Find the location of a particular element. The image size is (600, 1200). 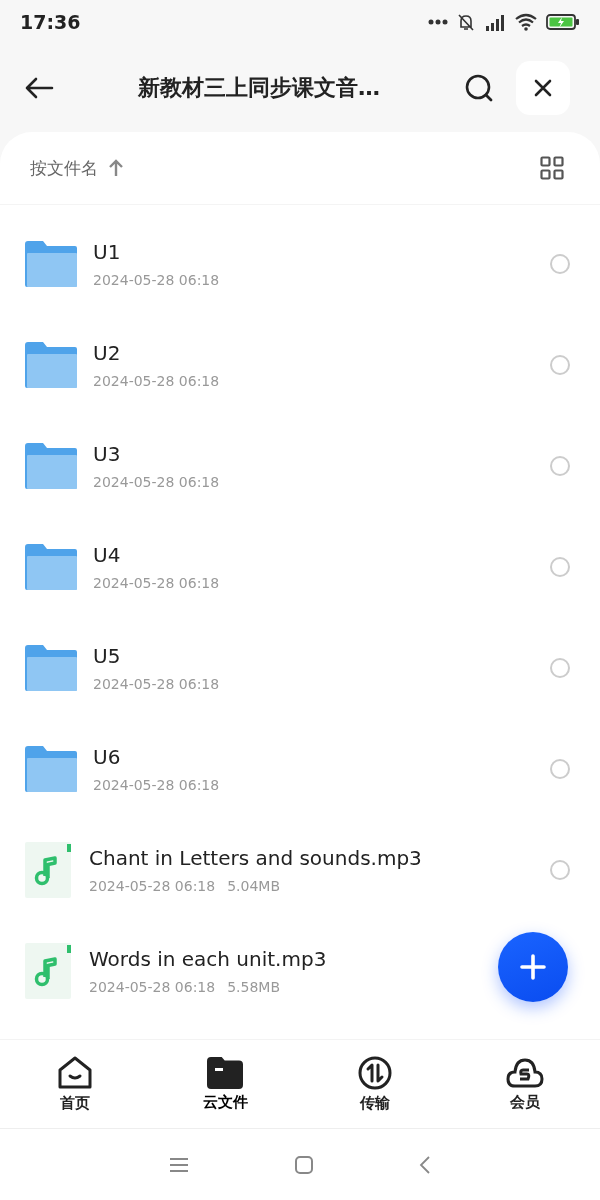

file-row: U3 2024-05-28 06:18 is located at coordinates (300, 465).